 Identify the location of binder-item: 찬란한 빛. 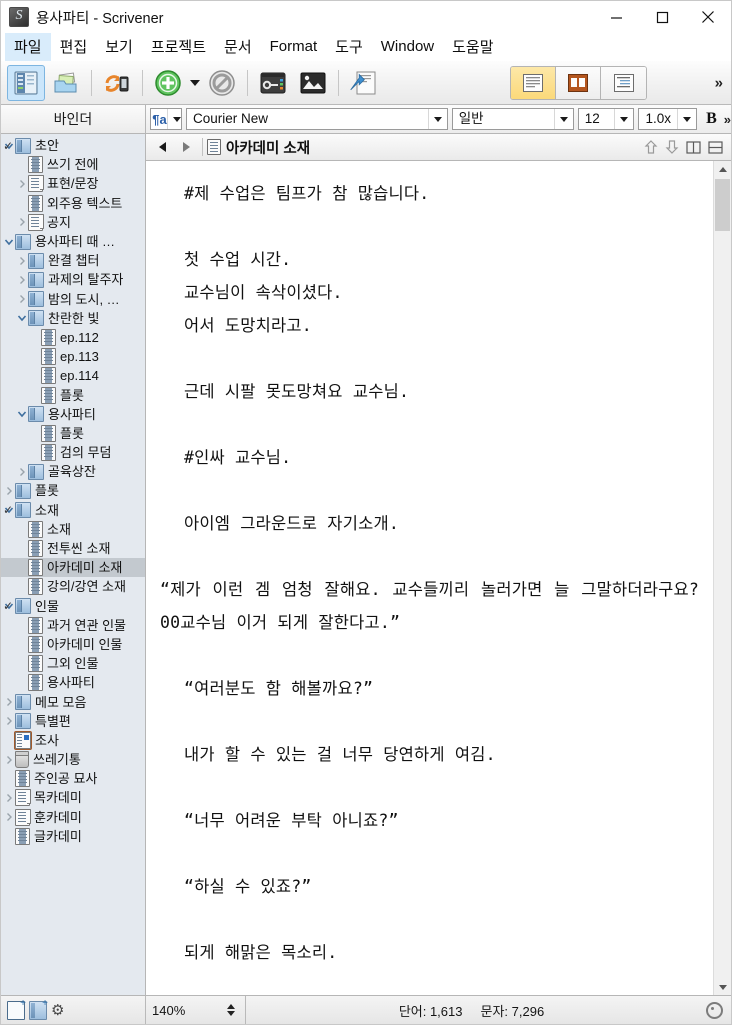
(73, 318).